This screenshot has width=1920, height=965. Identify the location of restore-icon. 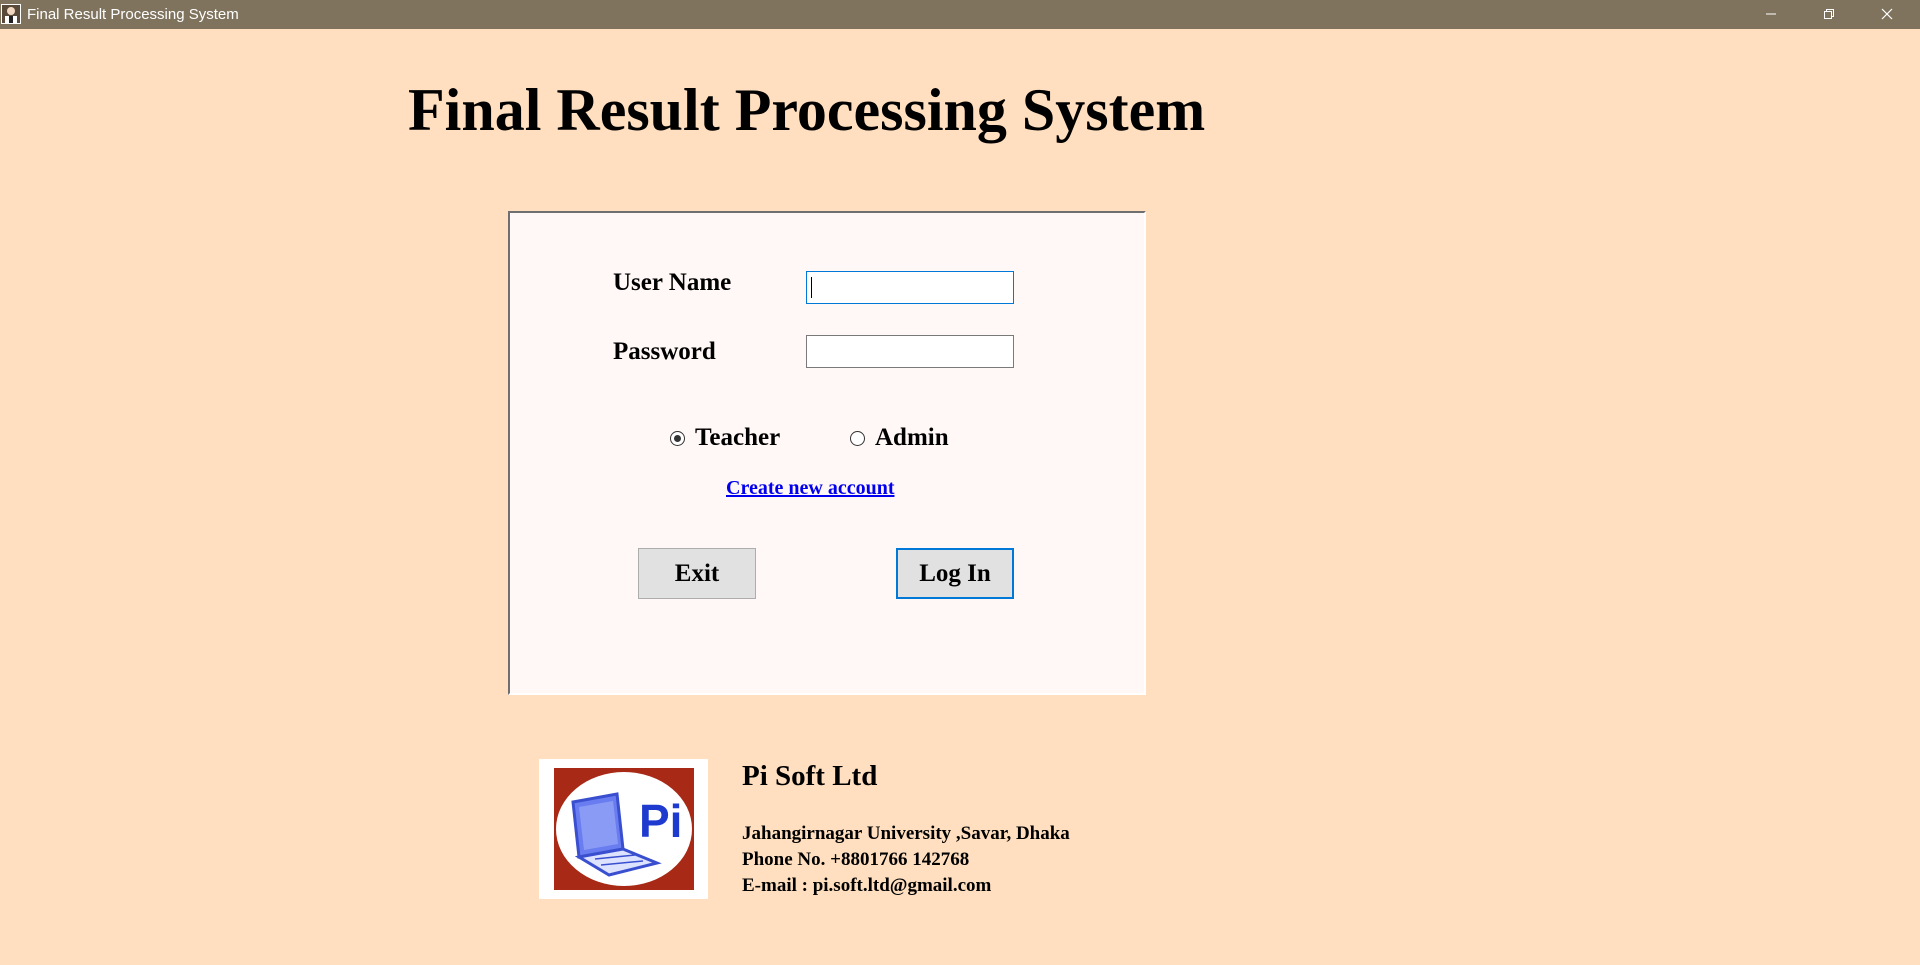
(1829, 14).